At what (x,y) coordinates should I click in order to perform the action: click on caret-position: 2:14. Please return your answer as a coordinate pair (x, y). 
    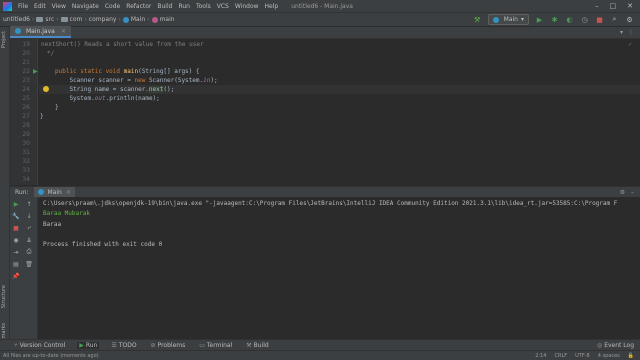
    Looking at the image, I should click on (540, 356).